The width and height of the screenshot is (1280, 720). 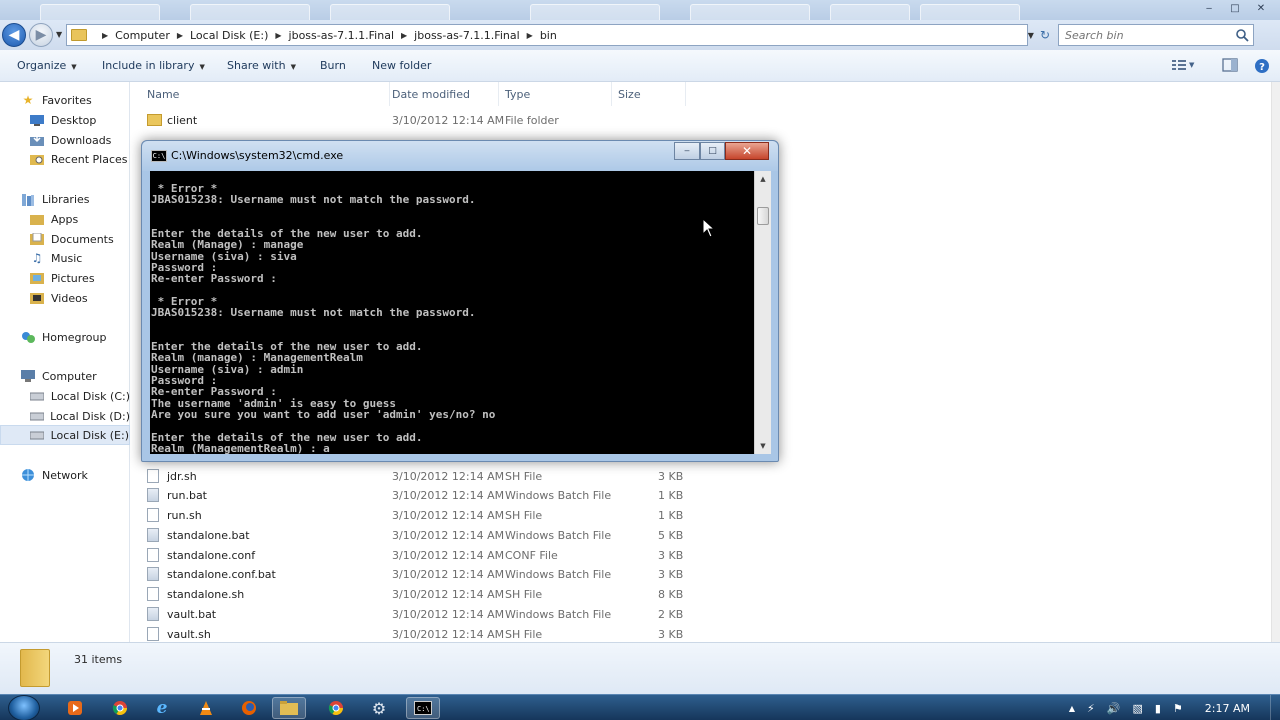 I want to click on nav-local-disk-e: Local Disk (E:), so click(x=65, y=435).